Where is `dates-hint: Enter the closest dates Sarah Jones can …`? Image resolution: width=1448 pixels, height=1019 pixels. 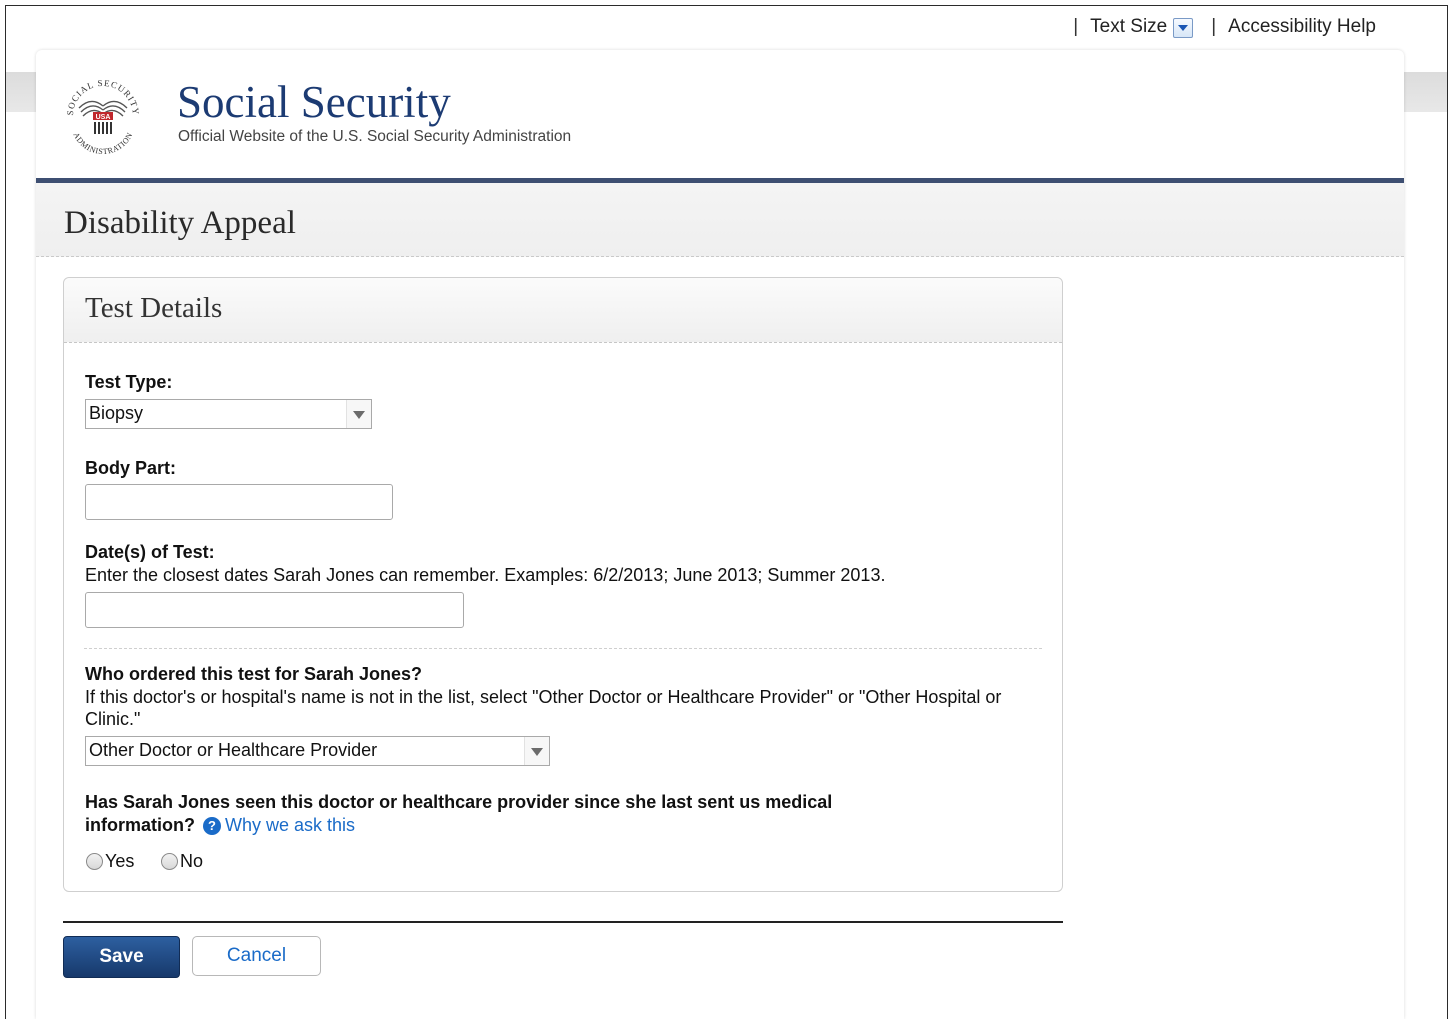 dates-hint: Enter the closest dates Sarah Jones can … is located at coordinates (485, 575).